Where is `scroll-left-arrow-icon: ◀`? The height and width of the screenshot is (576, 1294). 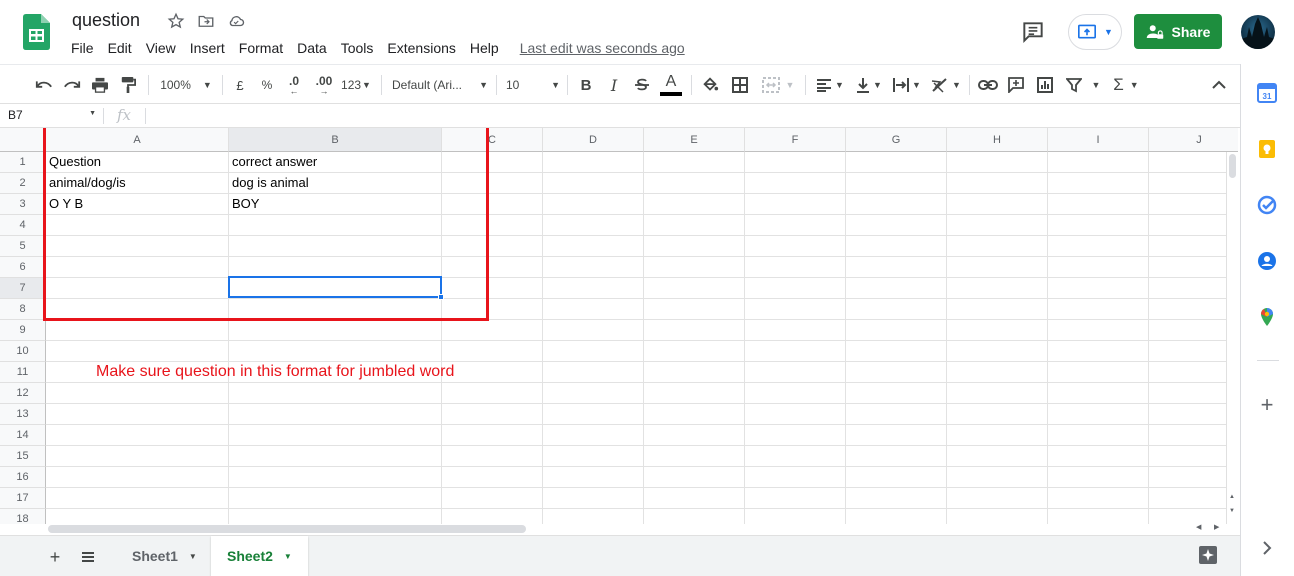
scroll-left-arrow-icon: ◀ is located at coordinates (1198, 527).